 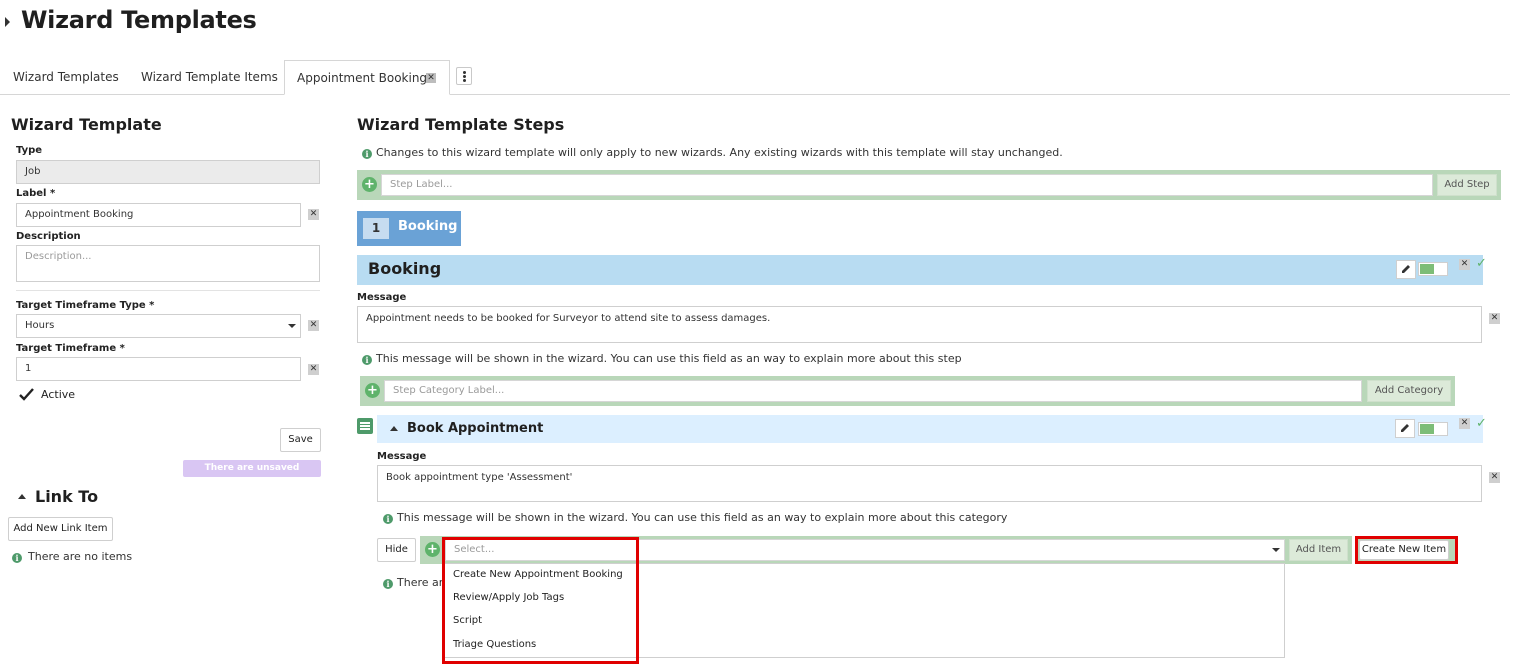 What do you see at coordinates (428, 226) in the screenshot?
I see `step-pill-name: Booking` at bounding box center [428, 226].